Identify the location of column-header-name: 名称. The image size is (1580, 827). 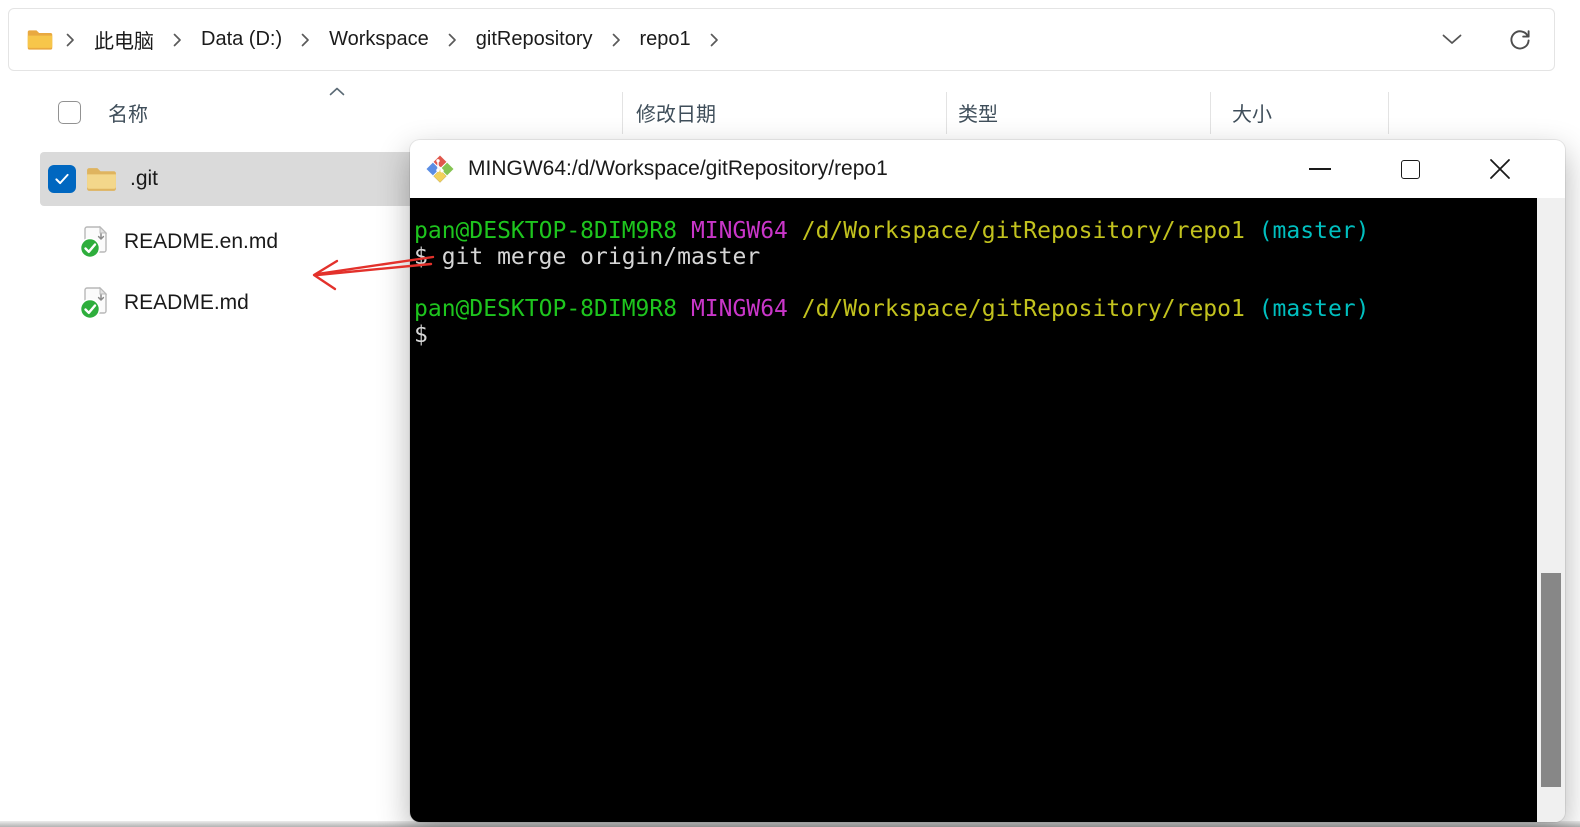
(128, 112).